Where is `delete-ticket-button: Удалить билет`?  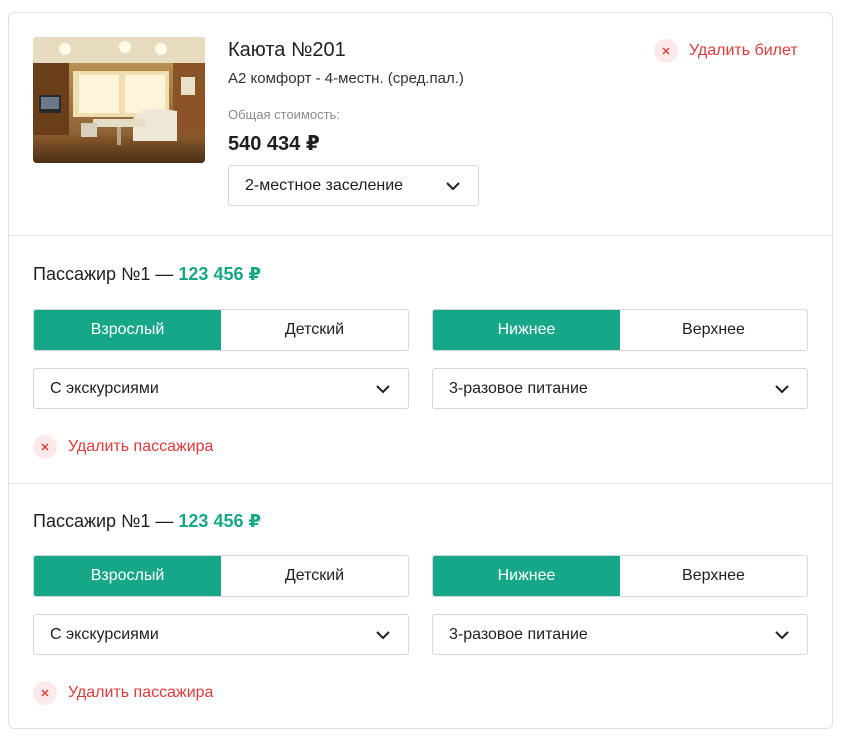
delete-ticket-button: Удалить билет is located at coordinates (726, 51).